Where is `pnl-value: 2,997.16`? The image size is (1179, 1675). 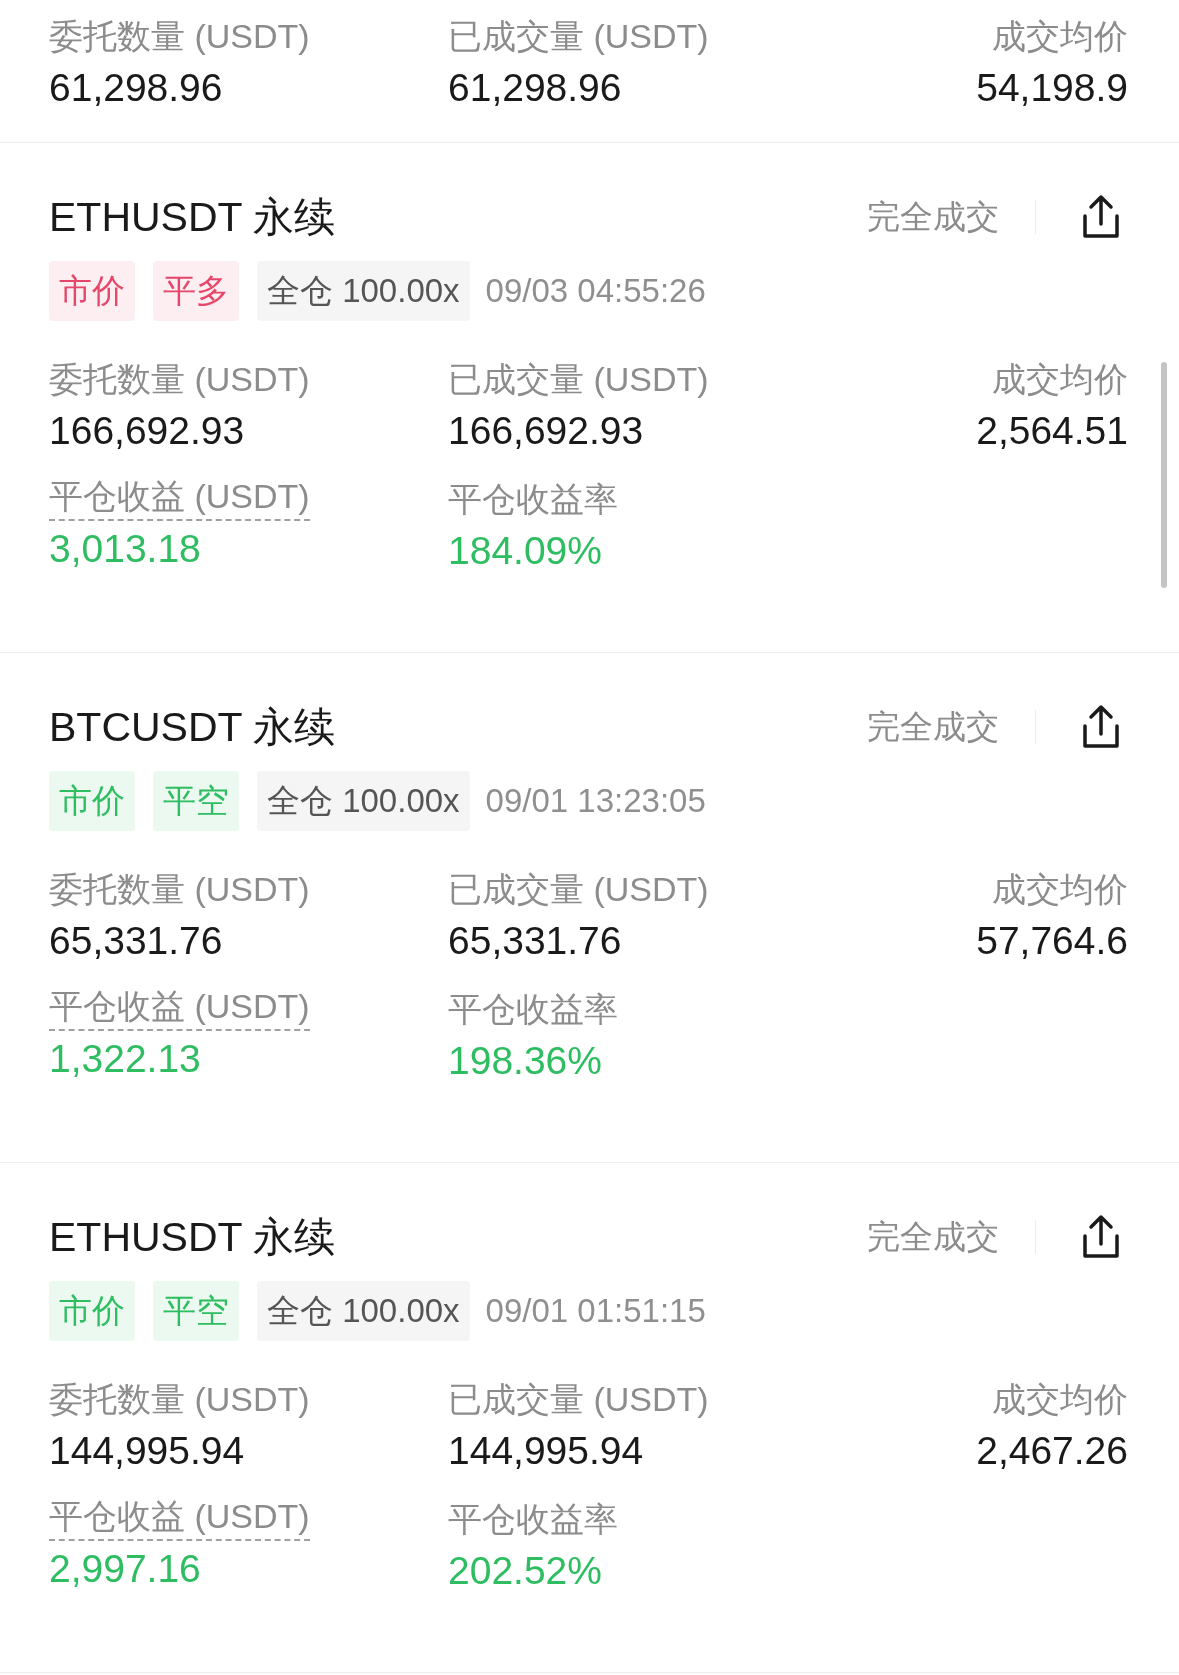 pnl-value: 2,997.16 is located at coordinates (125, 1569).